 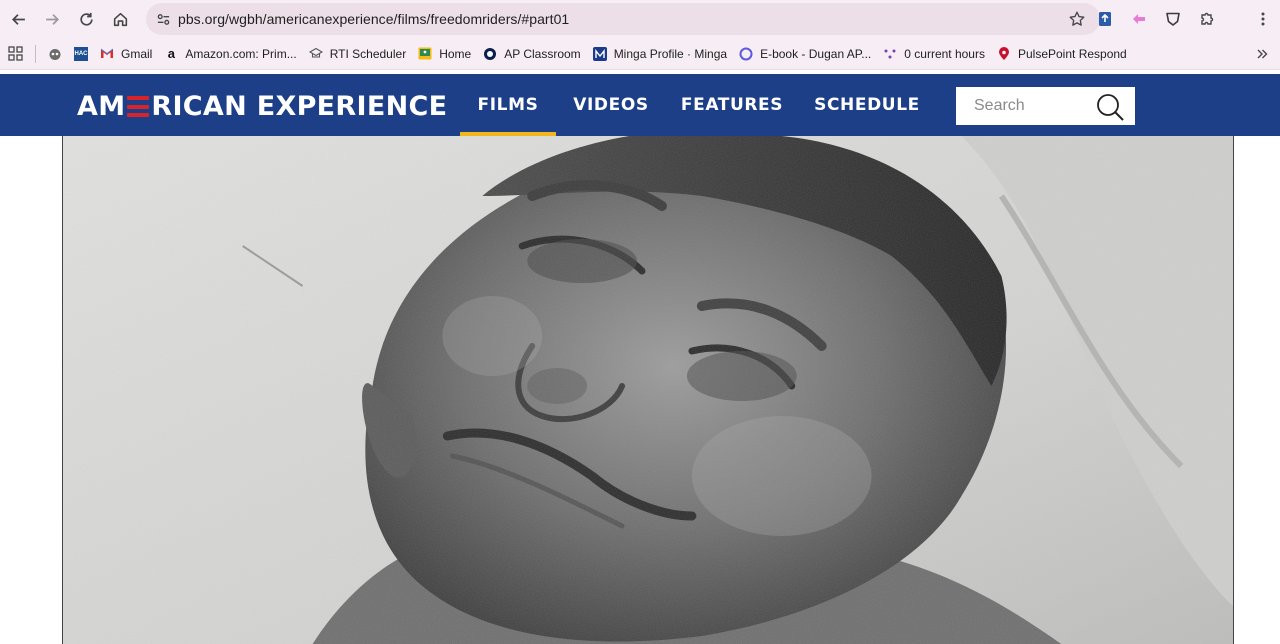 I want to click on upload-extension-icon, so click(x=1105, y=19).